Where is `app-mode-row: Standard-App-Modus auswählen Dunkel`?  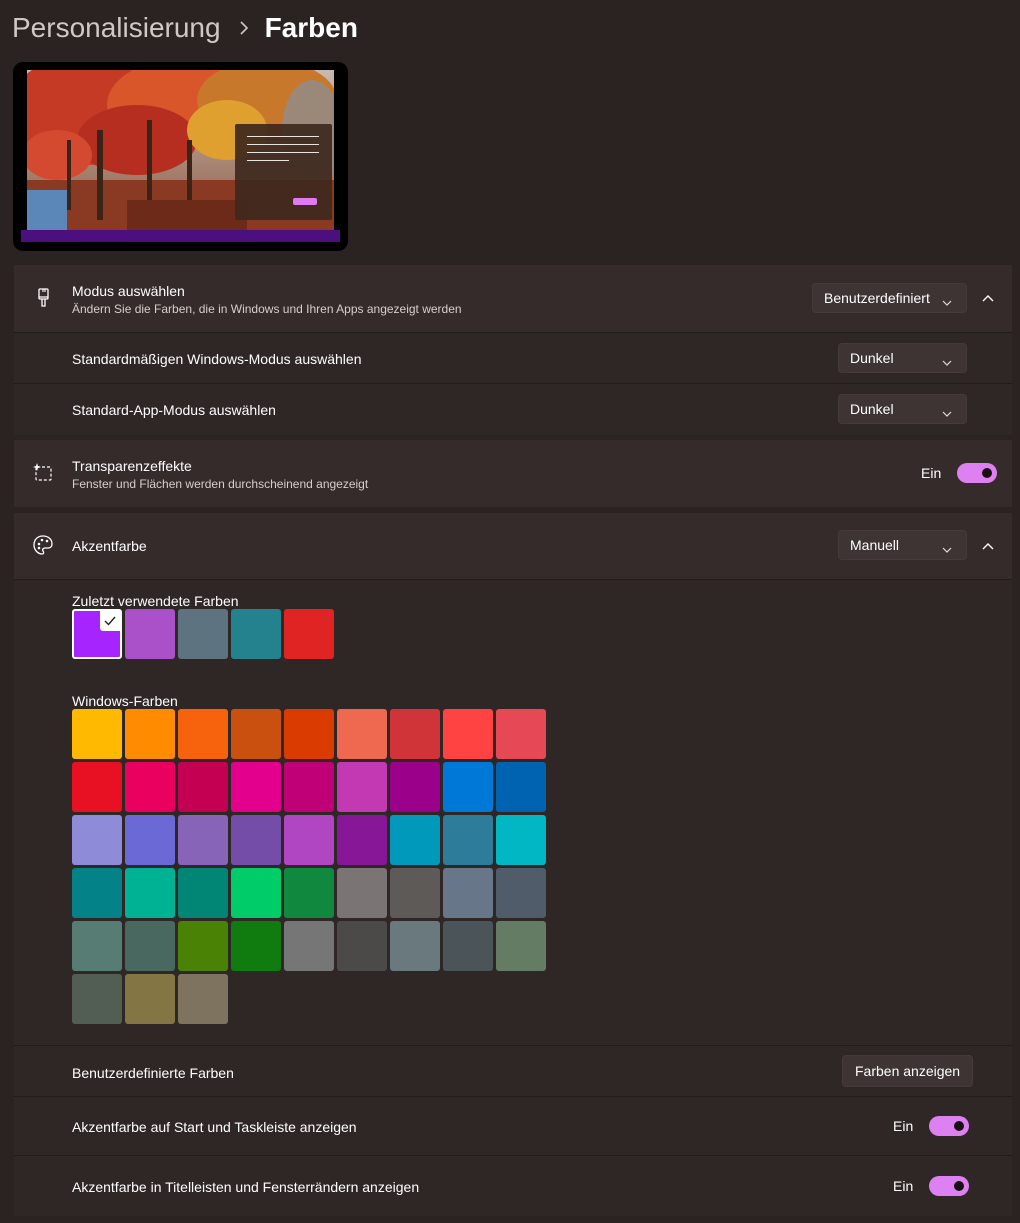 app-mode-row: Standard-App-Modus auswählen Dunkel is located at coordinates (513, 409).